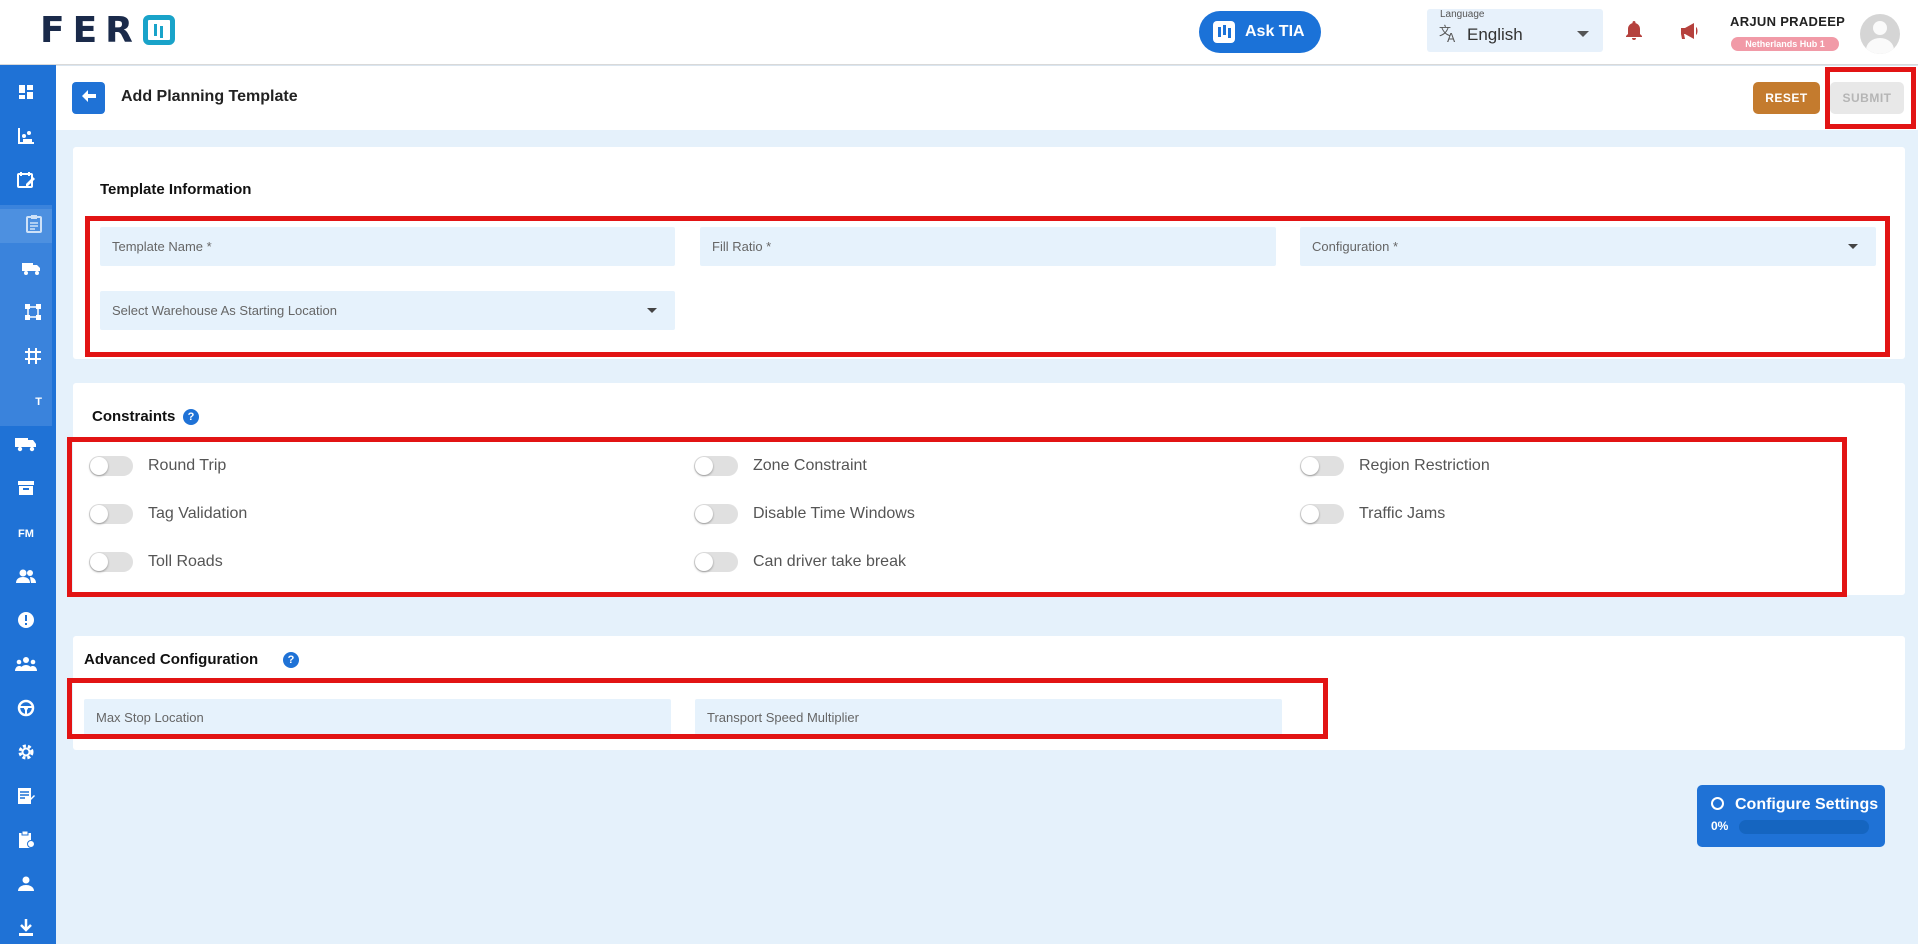 The width and height of the screenshot is (1918, 944). I want to click on steering-wheel-icon, so click(26, 710).